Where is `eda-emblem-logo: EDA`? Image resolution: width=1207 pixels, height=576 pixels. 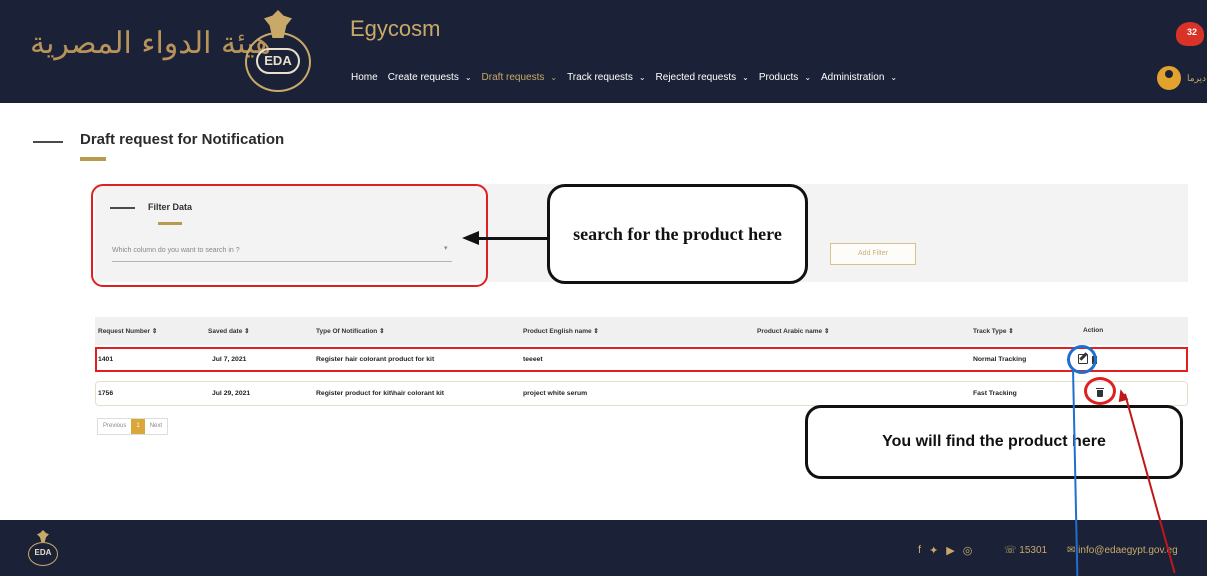
eda-emblem-logo: EDA is located at coordinates (277, 52).